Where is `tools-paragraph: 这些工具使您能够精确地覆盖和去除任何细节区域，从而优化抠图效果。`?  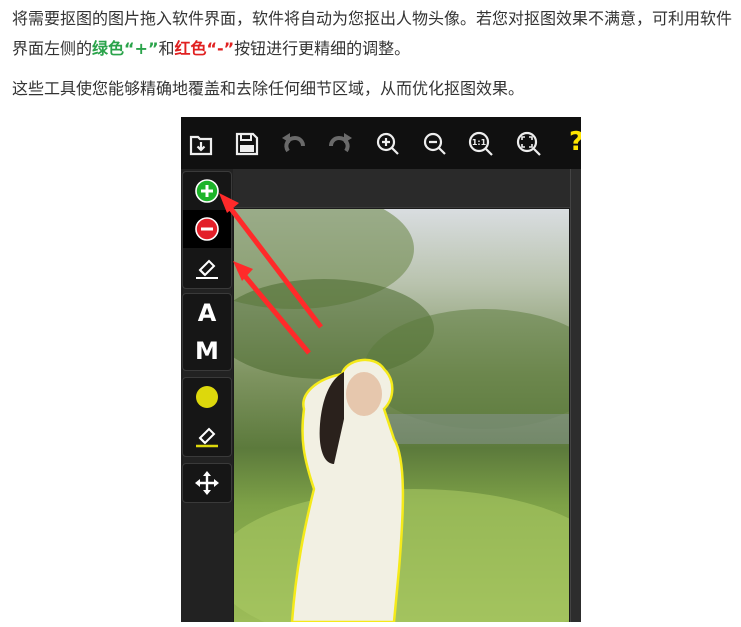
tools-paragraph: 这些工具使您能够精确地覆盖和去除任何细节区域，从而优化抠图效果。 is located at coordinates (268, 88).